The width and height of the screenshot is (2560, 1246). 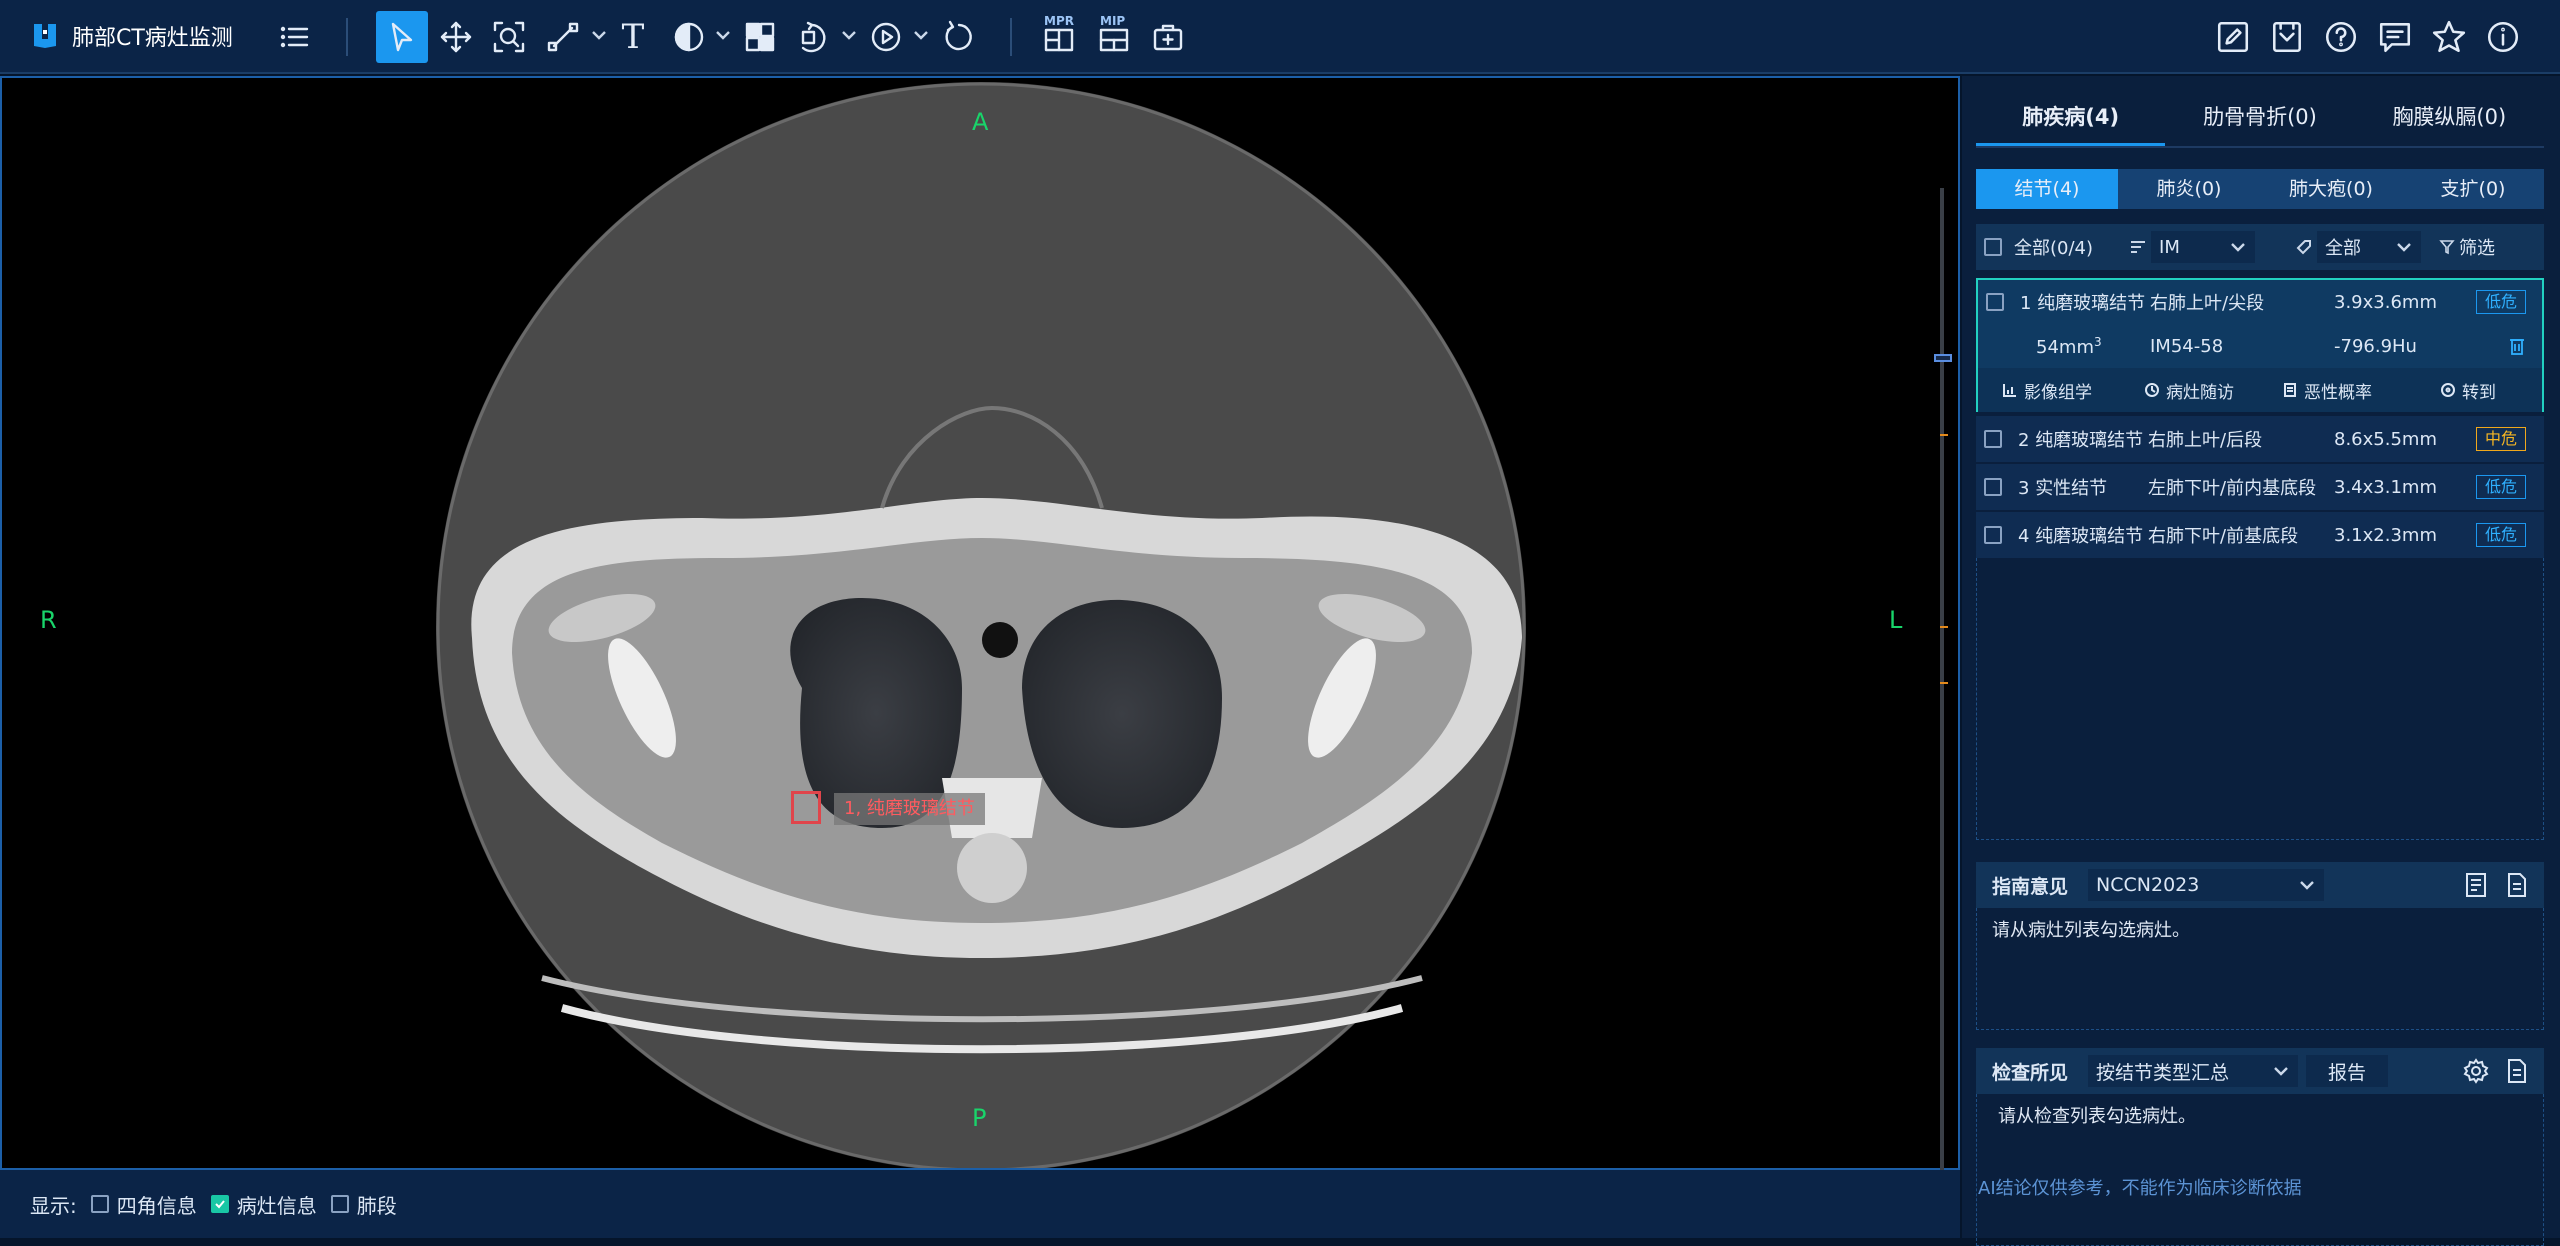 What do you see at coordinates (2331, 189) in the screenshot?
I see `tab-bulla: 肺大疱(0)` at bounding box center [2331, 189].